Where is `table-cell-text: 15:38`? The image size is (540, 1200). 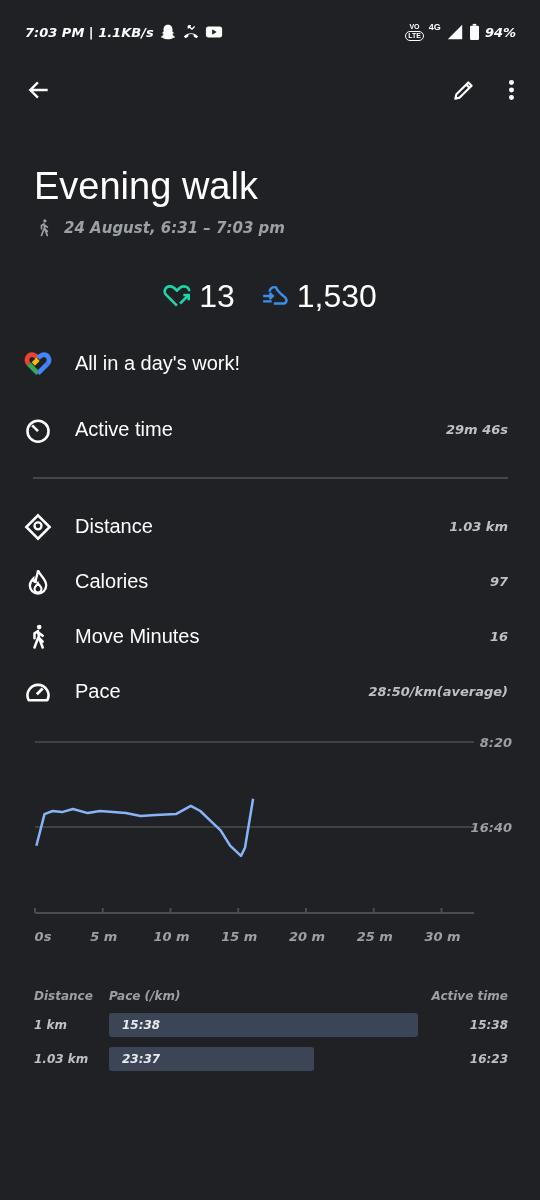
table-cell-text: 15:38 is located at coordinates (488, 1025).